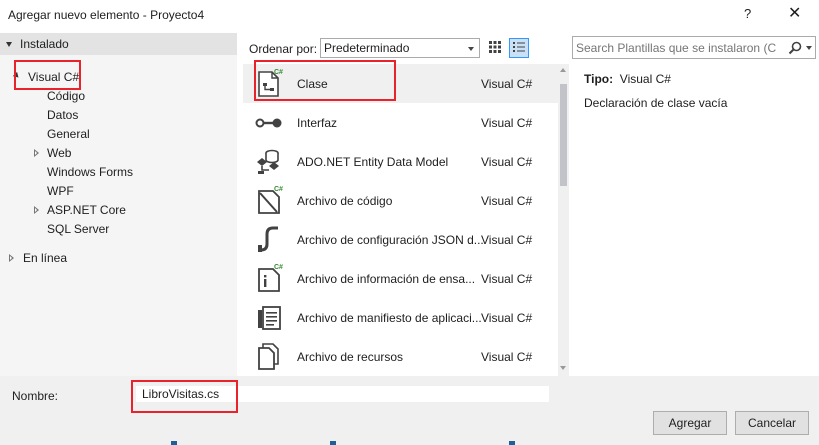  What do you see at coordinates (400, 122) in the screenshot?
I see `template-item: Interfaz Visual C#` at bounding box center [400, 122].